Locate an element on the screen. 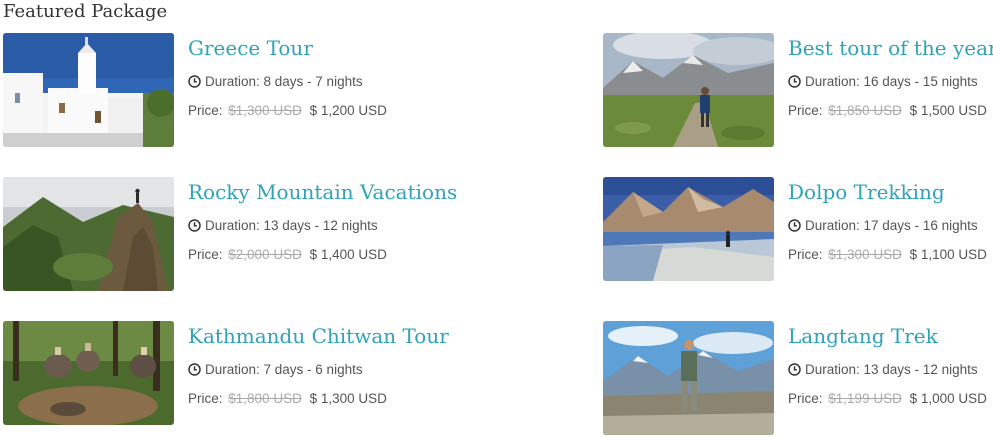 The image size is (993, 437). langtang-hiker-photo is located at coordinates (688, 378).